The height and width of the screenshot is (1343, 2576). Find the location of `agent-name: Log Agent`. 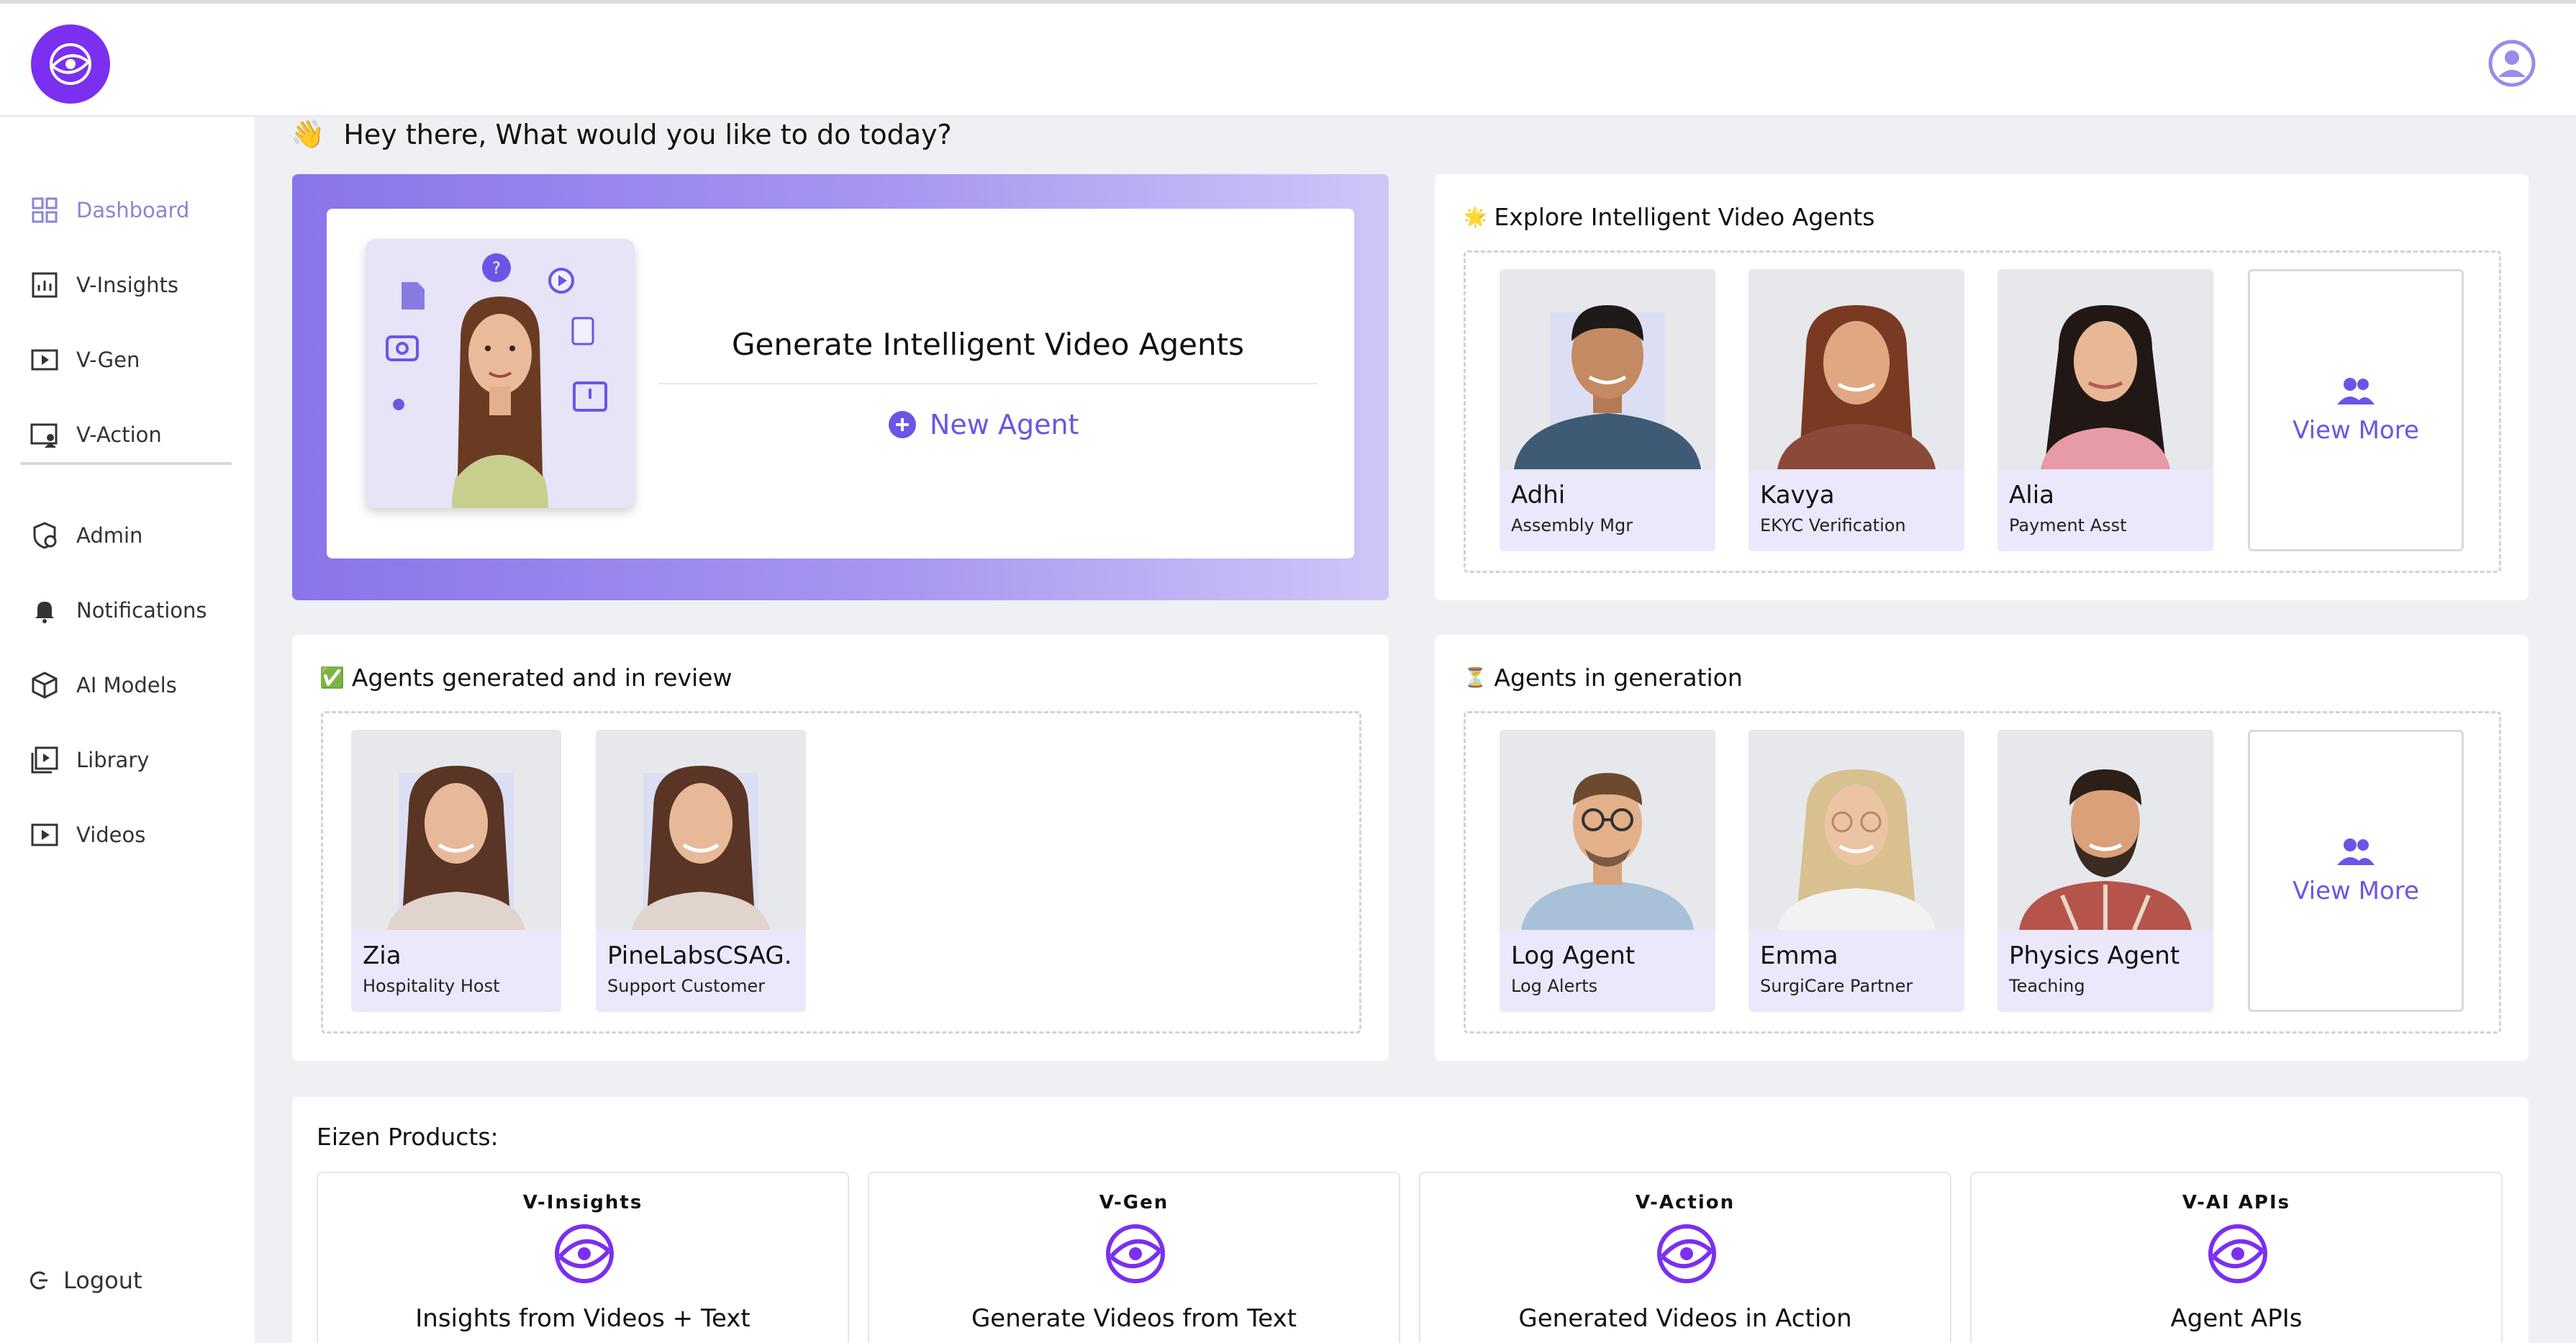

agent-name: Log Agent is located at coordinates (1573, 955).